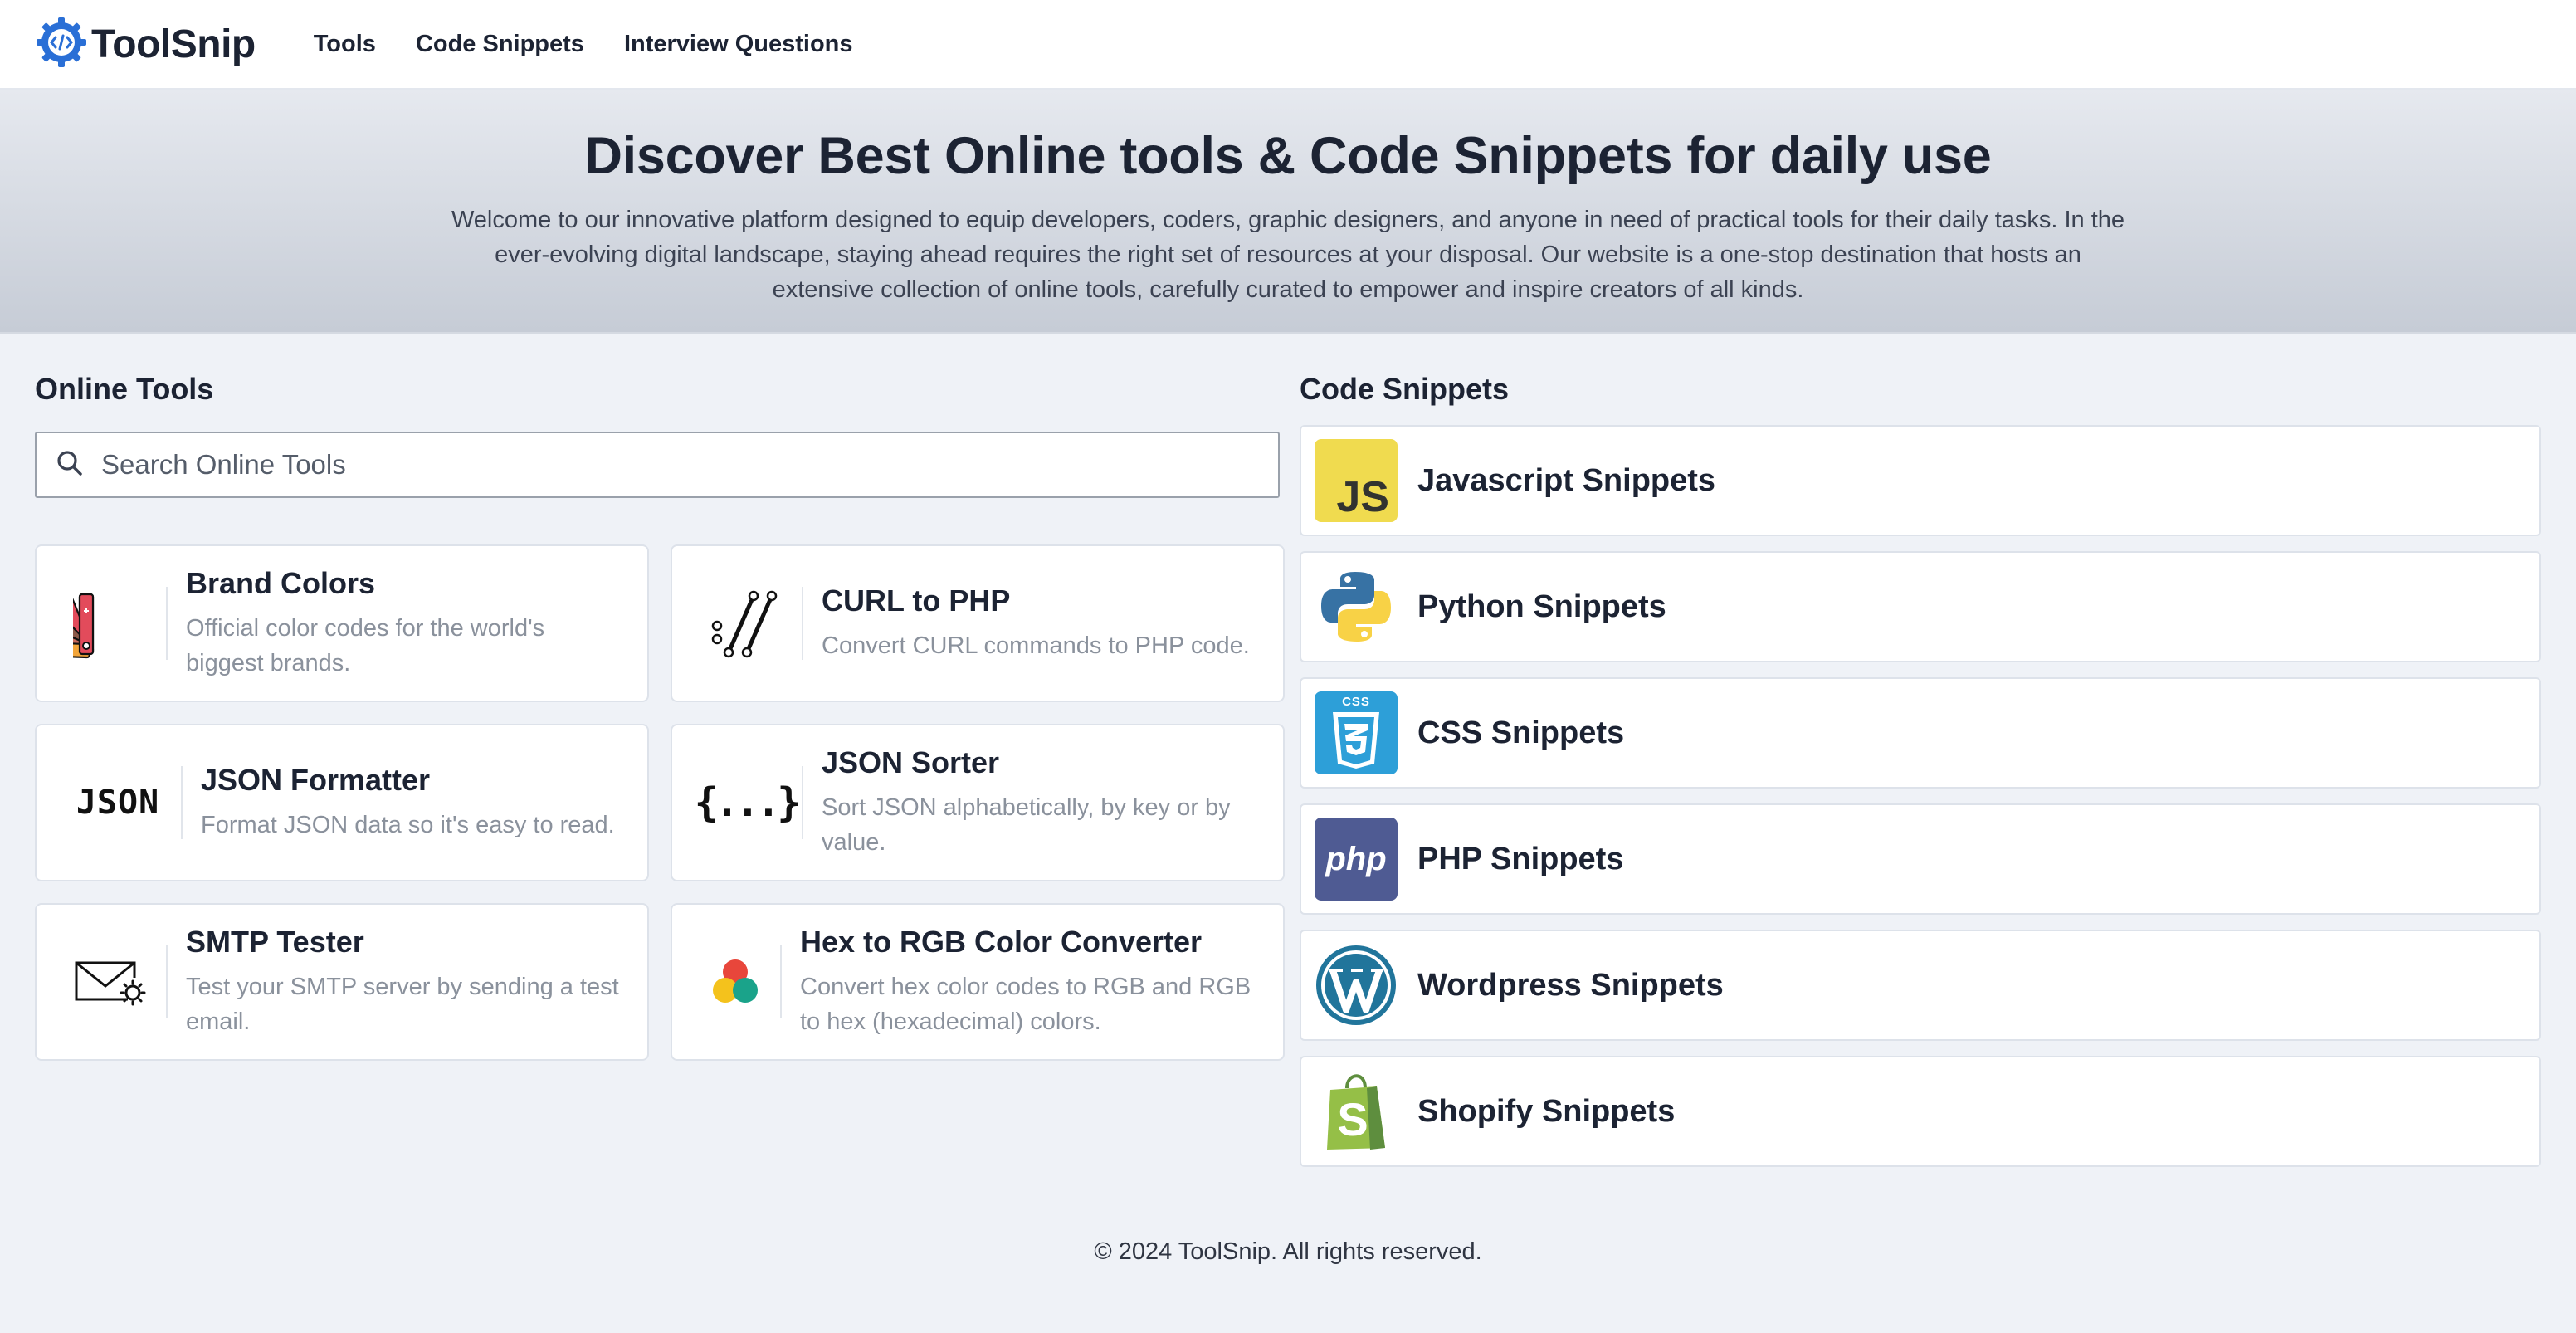  Describe the element at coordinates (500, 44) in the screenshot. I see `nav-link-code-snippets: Code Snippets` at that location.